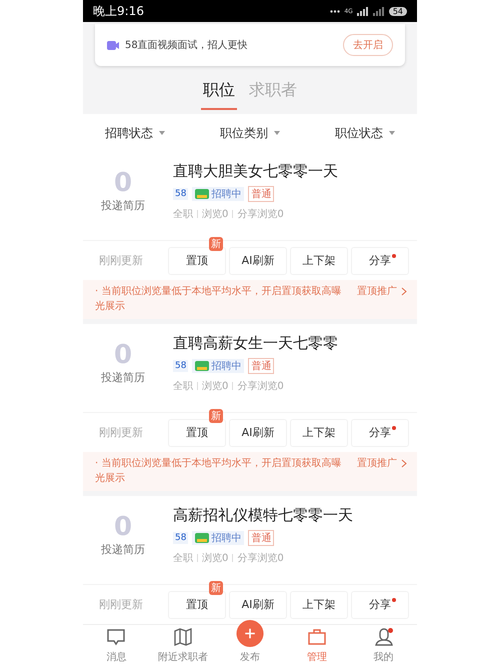 The height and width of the screenshot is (666, 500). Describe the element at coordinates (116, 637) in the screenshot. I see `message-icon` at that location.